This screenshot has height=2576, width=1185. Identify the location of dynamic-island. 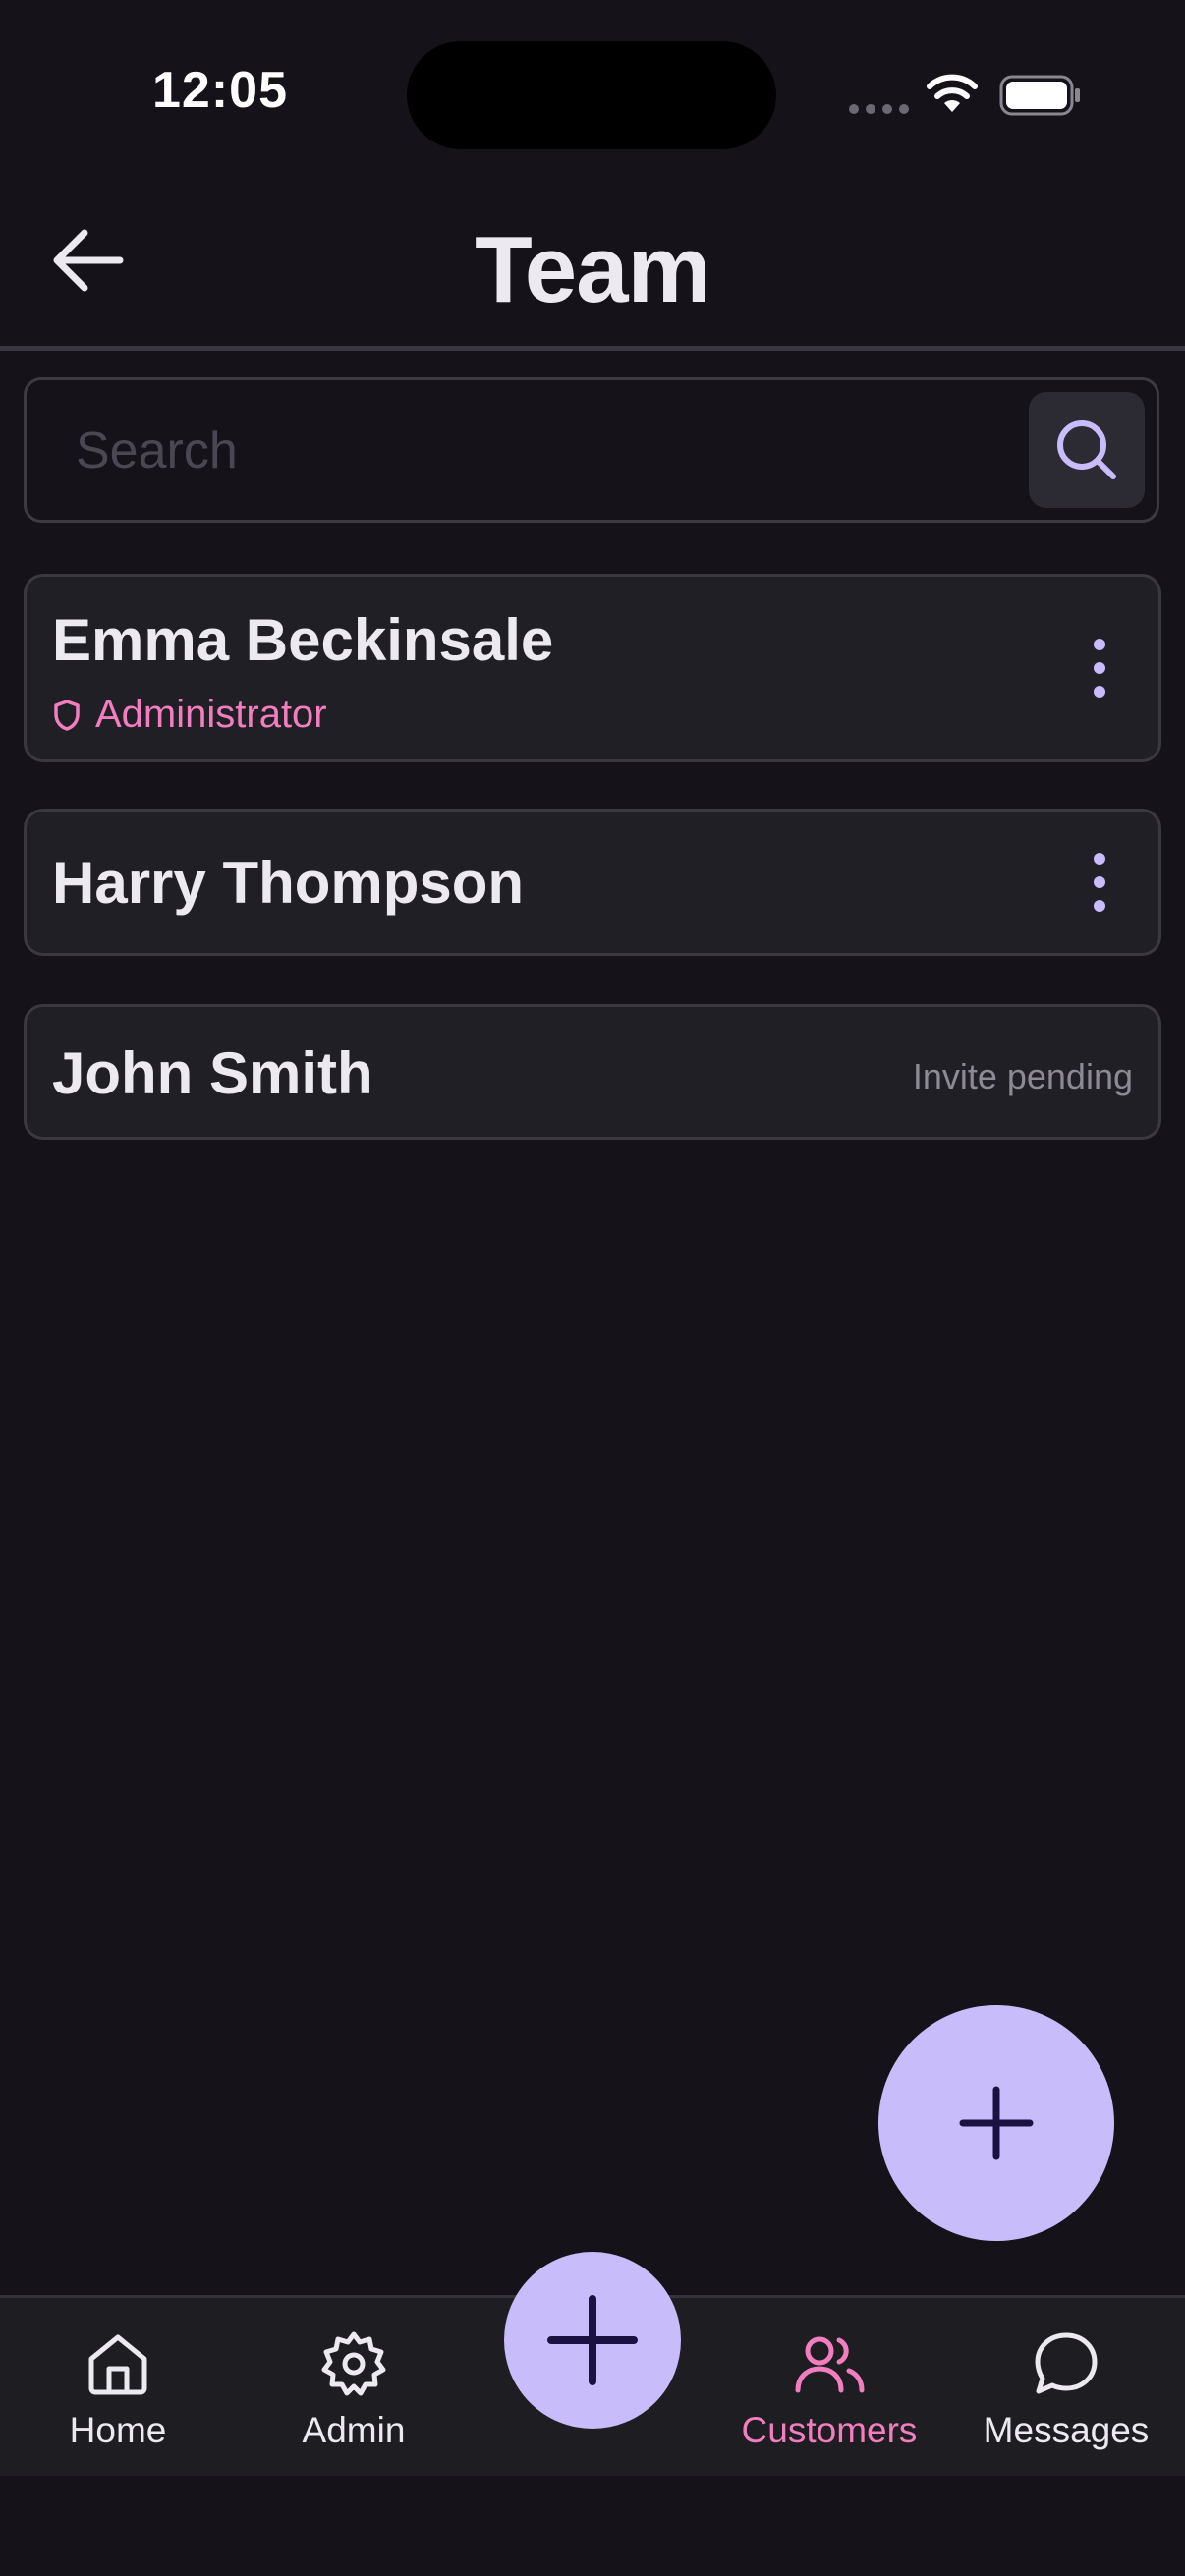
(592, 95).